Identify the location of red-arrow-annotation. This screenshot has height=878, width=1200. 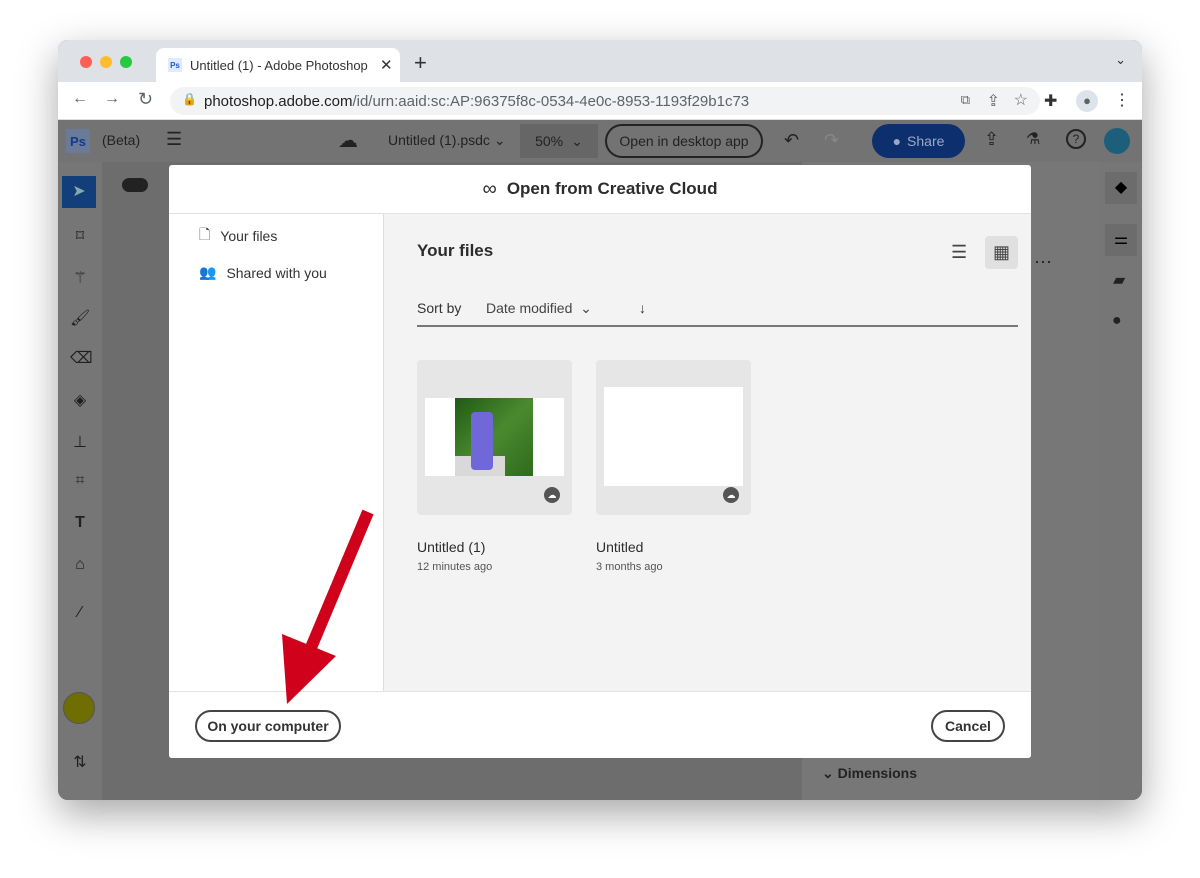
(328, 606).